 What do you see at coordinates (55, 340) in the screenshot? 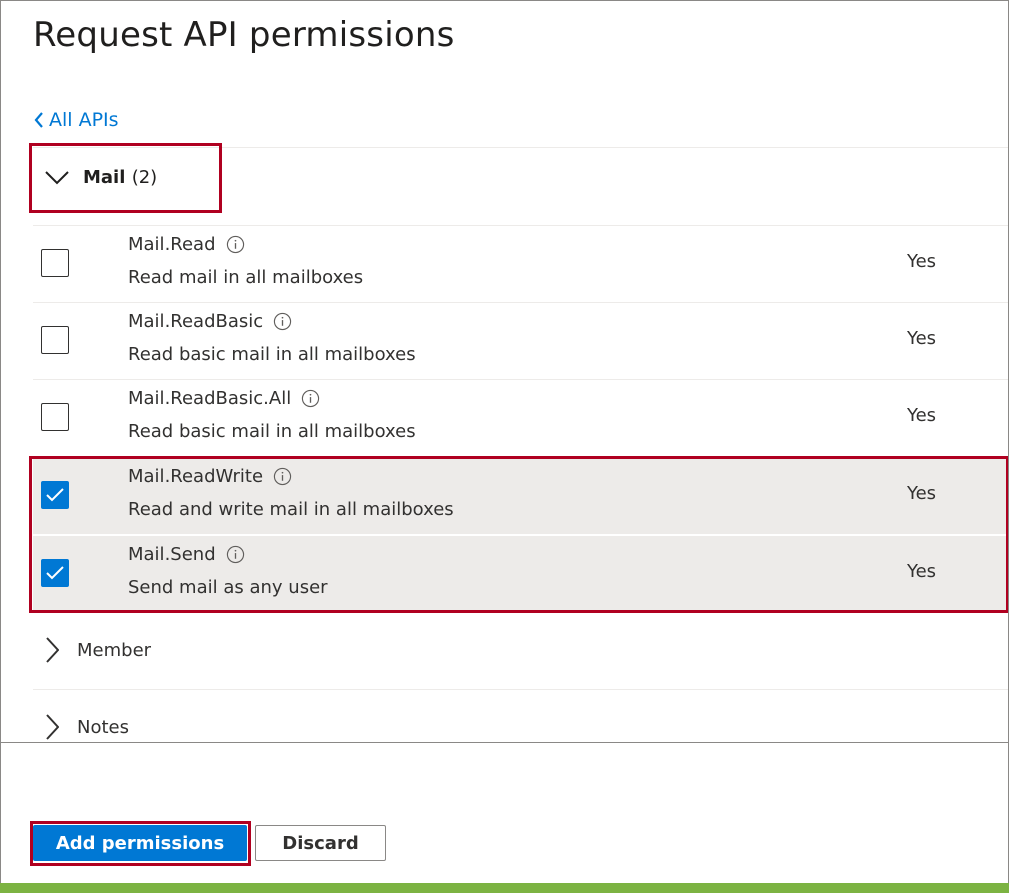
I see `checkbox-mail-readbasic` at bounding box center [55, 340].